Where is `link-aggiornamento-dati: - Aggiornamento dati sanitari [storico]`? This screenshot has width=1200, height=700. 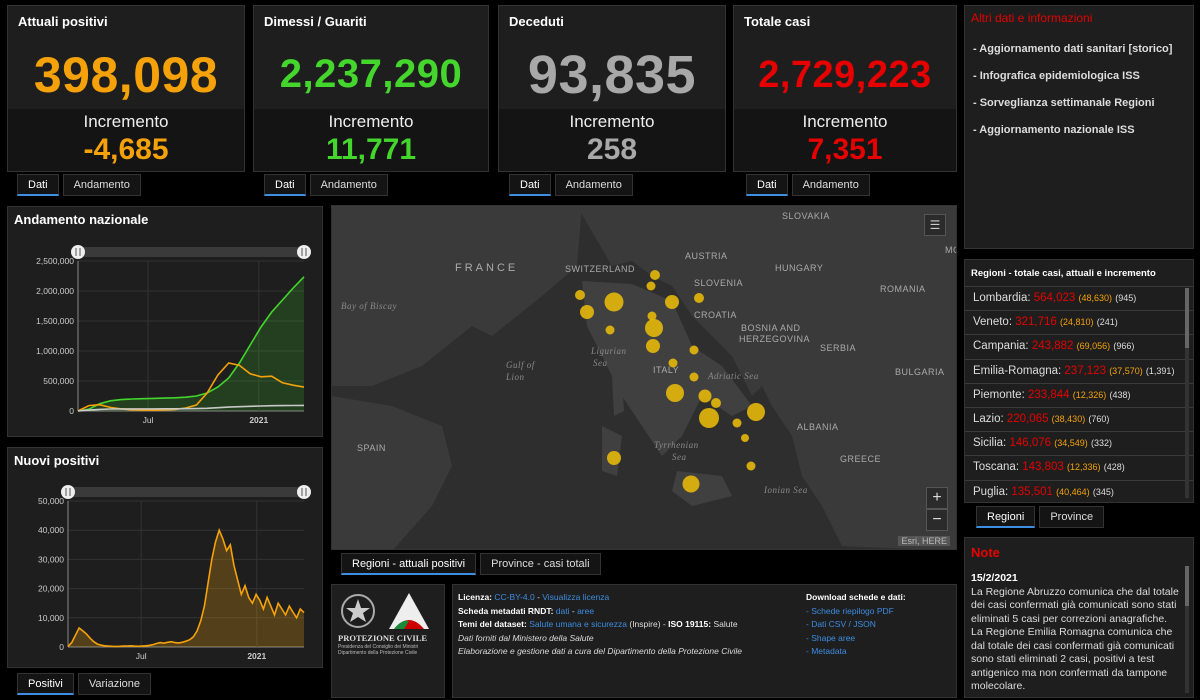 link-aggiornamento-dati: - Aggiornamento dati sanitari [storico] is located at coordinates (1079, 49).